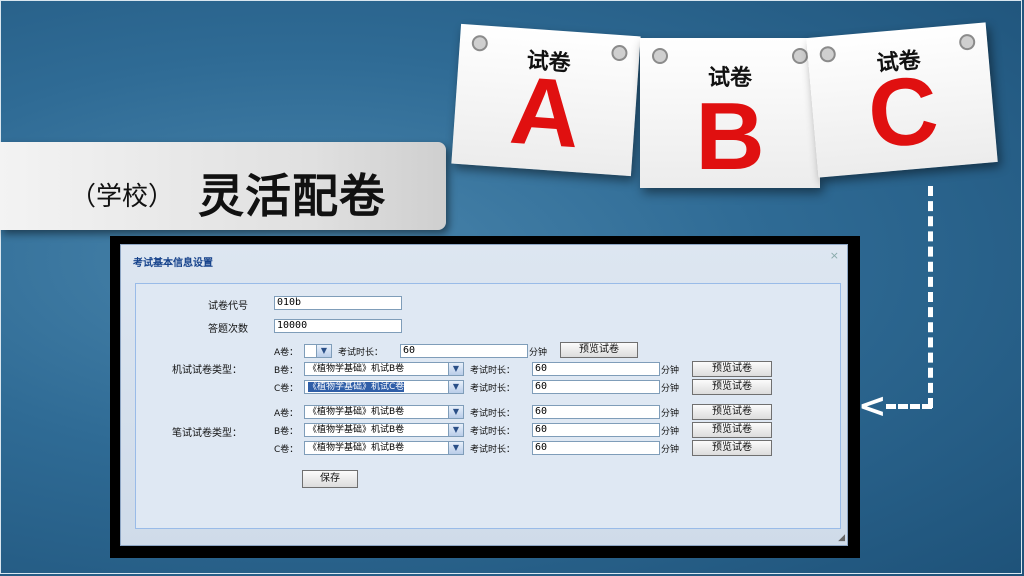 This screenshot has width=1024, height=576. What do you see at coordinates (384, 448) in the screenshot?
I see `written-c-select: 《植物学基础》机试B卷 ▼` at bounding box center [384, 448].